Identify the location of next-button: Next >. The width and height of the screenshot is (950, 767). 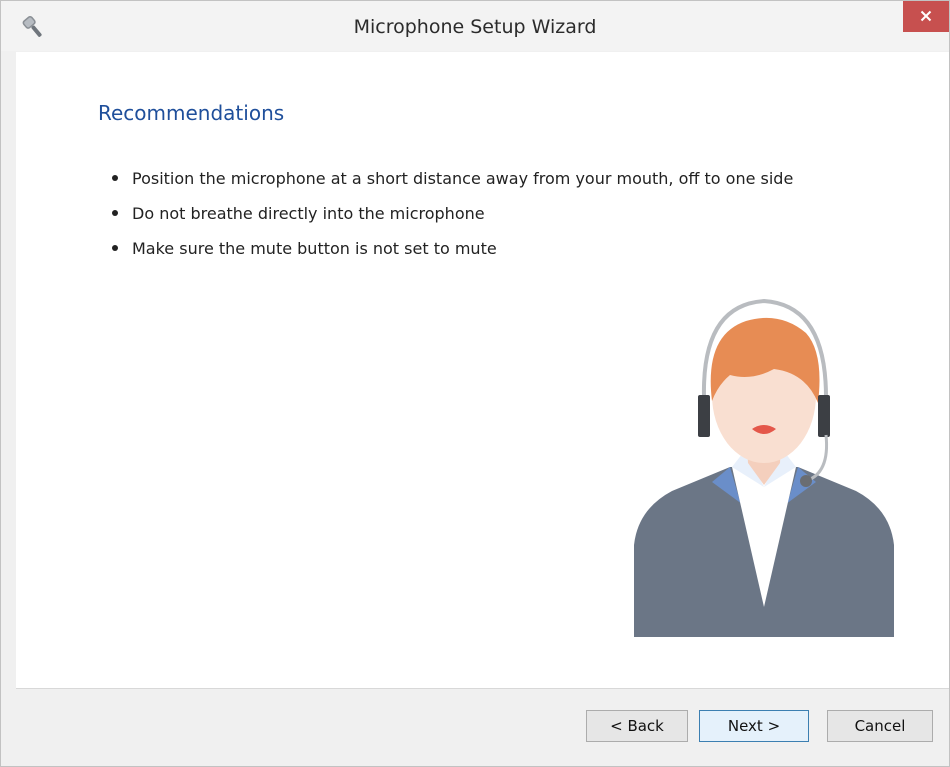
(754, 726).